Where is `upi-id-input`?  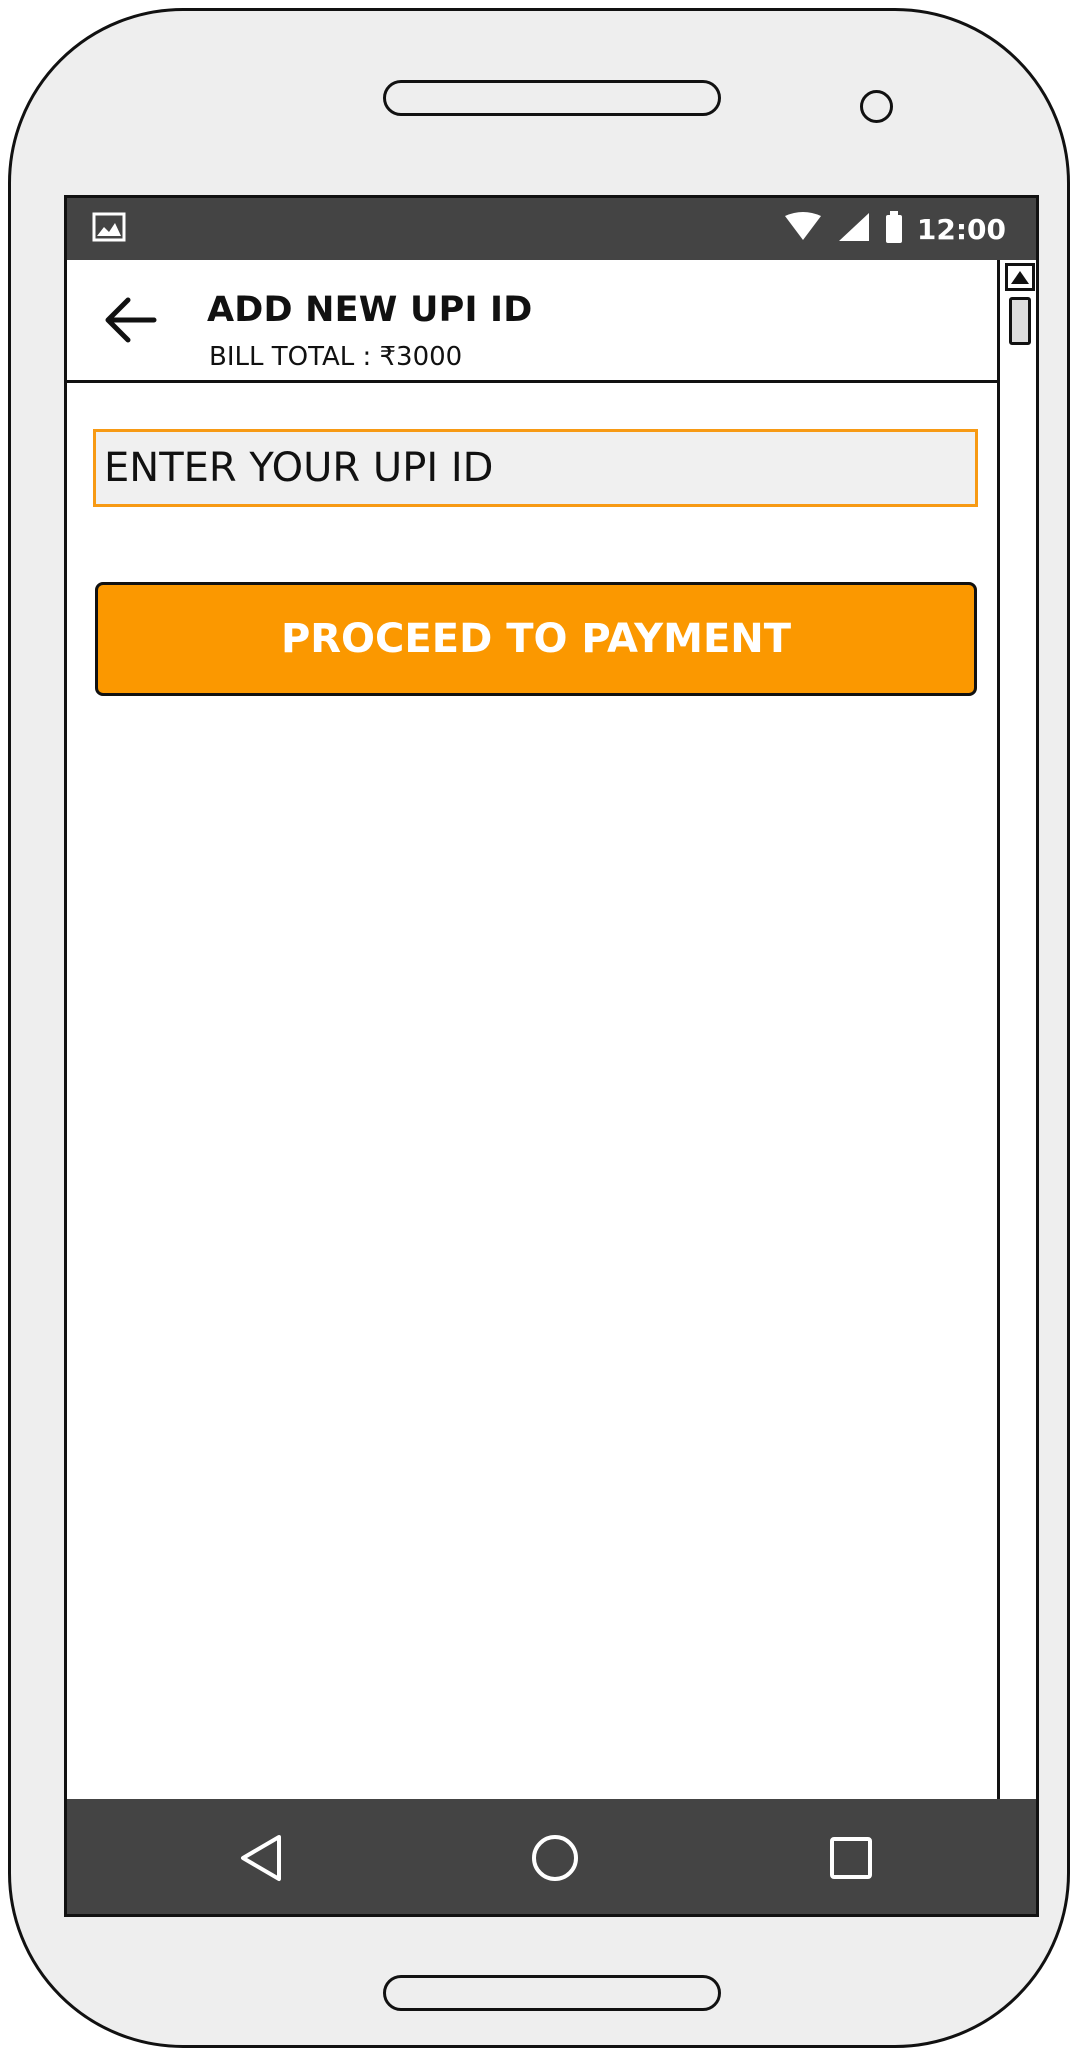
upi-id-input is located at coordinates (535, 468).